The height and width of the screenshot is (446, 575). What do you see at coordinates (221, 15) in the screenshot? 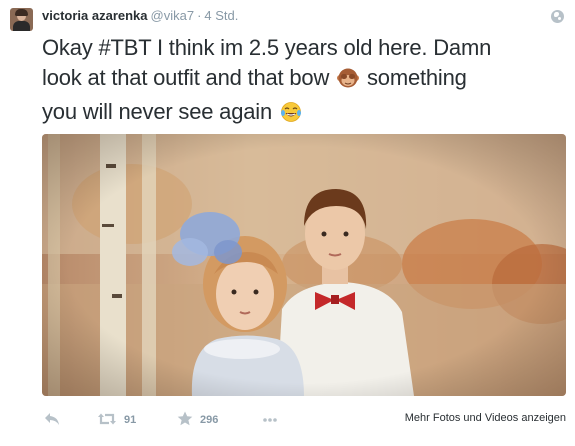
I see `tweet-timestamp: 4 Std.` at bounding box center [221, 15].